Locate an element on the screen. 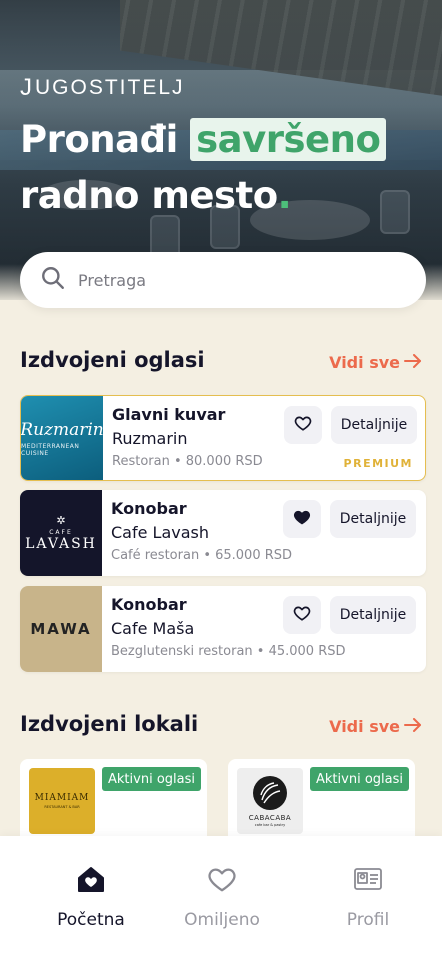 The height and width of the screenshot is (954, 442). headline-highlight: savršeno is located at coordinates (288, 139).